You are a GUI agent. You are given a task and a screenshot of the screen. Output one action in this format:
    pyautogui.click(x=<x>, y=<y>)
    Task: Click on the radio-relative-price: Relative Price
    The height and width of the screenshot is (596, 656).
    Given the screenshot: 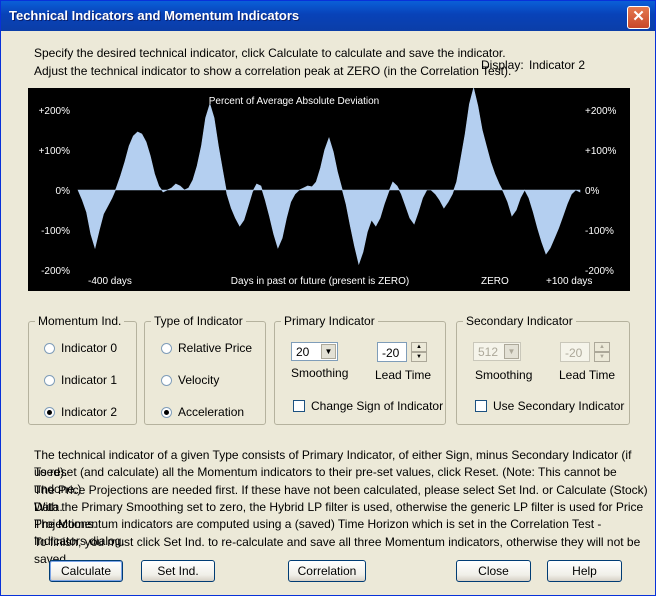 What is the action you would take?
    pyautogui.click(x=206, y=348)
    